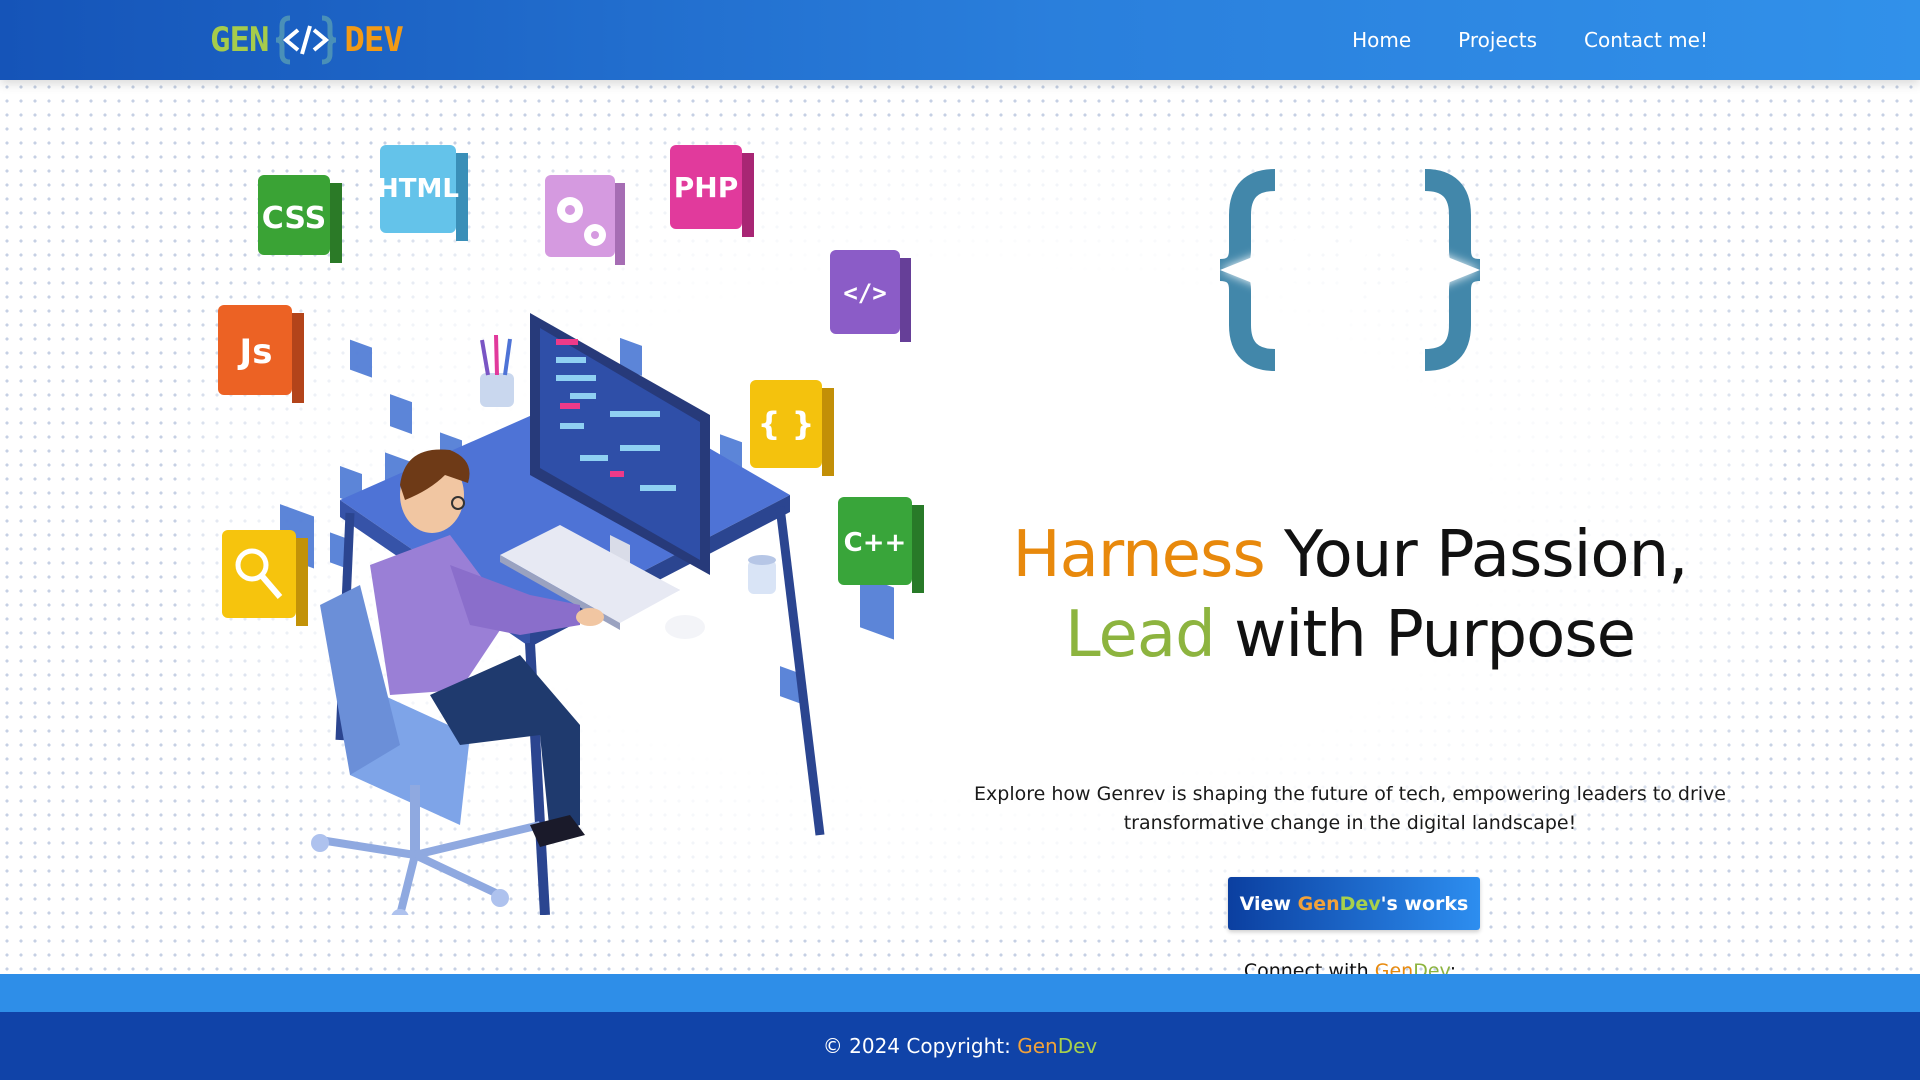 This screenshot has height=1080, width=1920. I want to click on cpp-cube-icon: C++, so click(881, 545).